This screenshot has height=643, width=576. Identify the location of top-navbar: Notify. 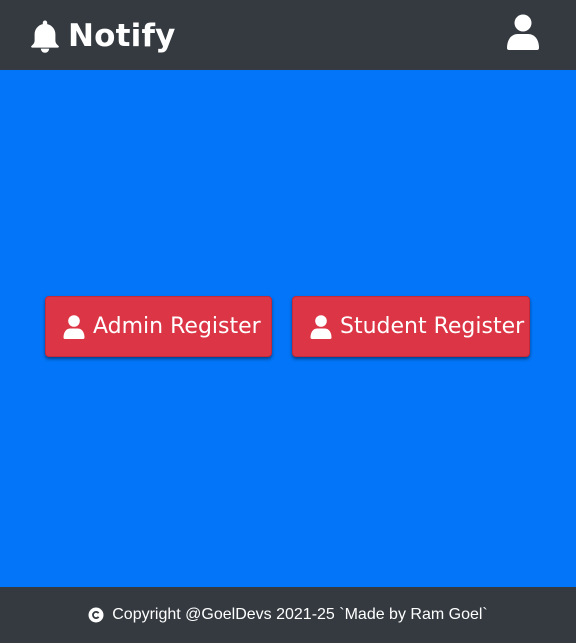
(288, 35).